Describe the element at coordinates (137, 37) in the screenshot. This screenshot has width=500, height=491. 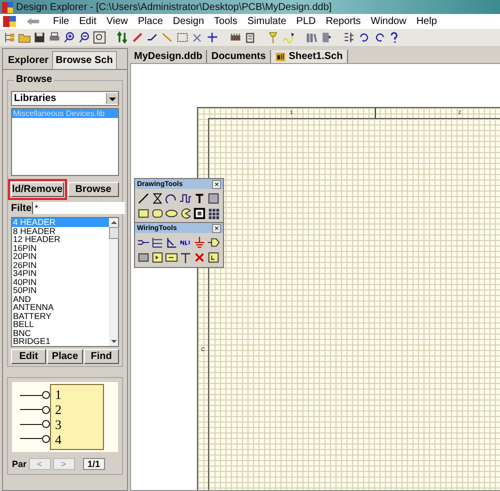
I see `pencil-icon` at that location.